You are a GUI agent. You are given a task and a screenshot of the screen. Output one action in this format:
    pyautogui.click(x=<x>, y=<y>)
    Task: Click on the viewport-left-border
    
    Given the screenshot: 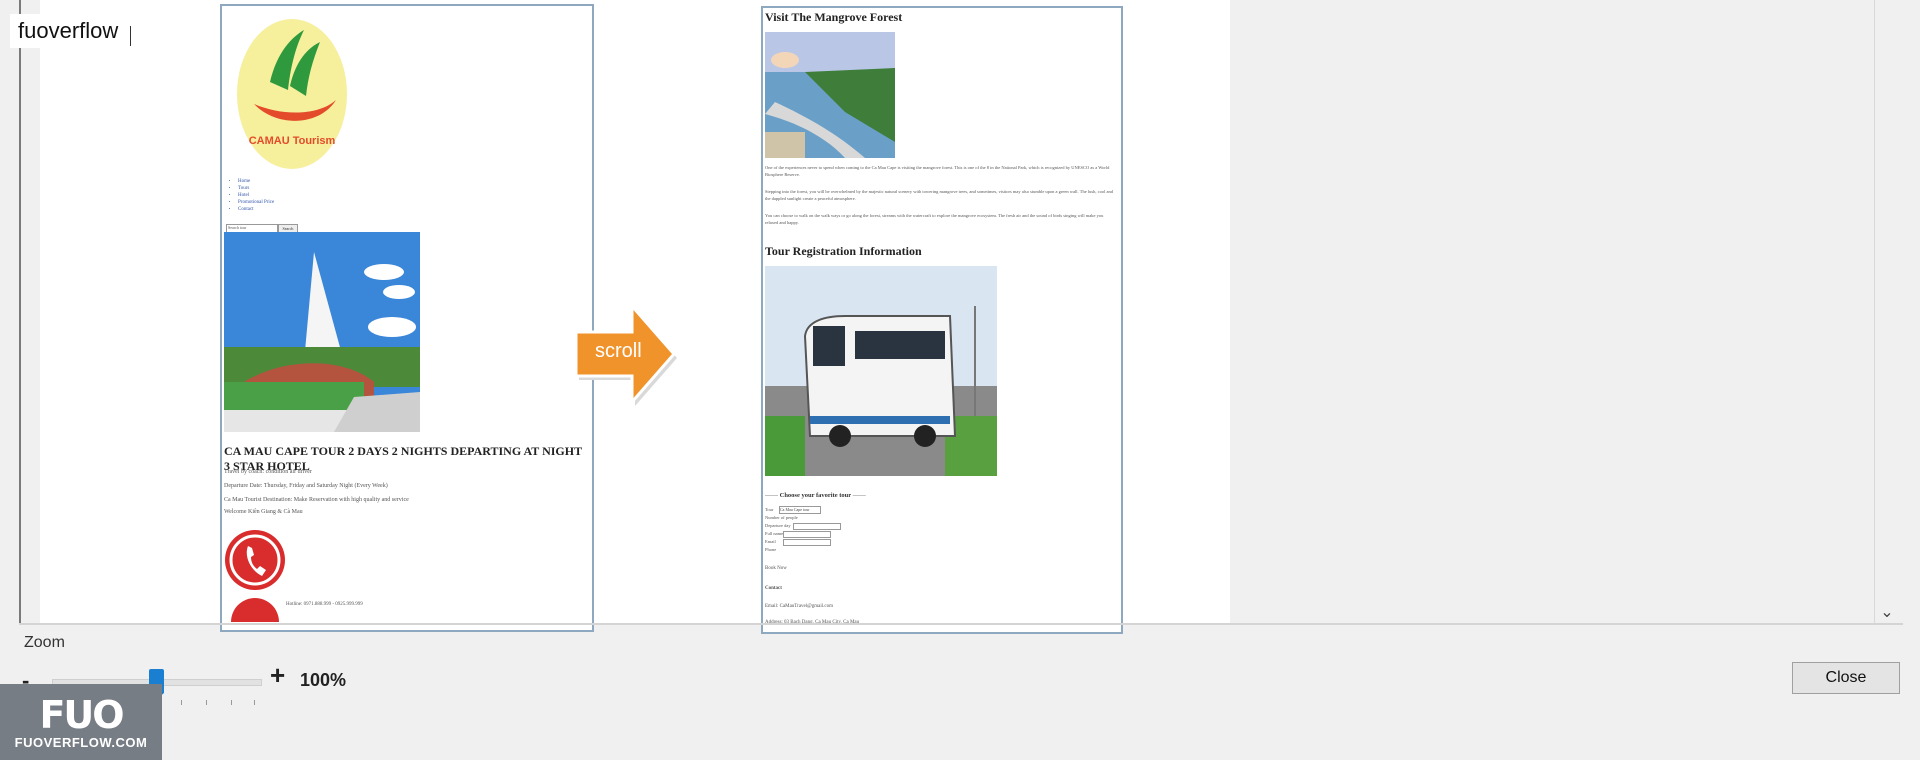 What is the action you would take?
    pyautogui.click(x=20, y=312)
    